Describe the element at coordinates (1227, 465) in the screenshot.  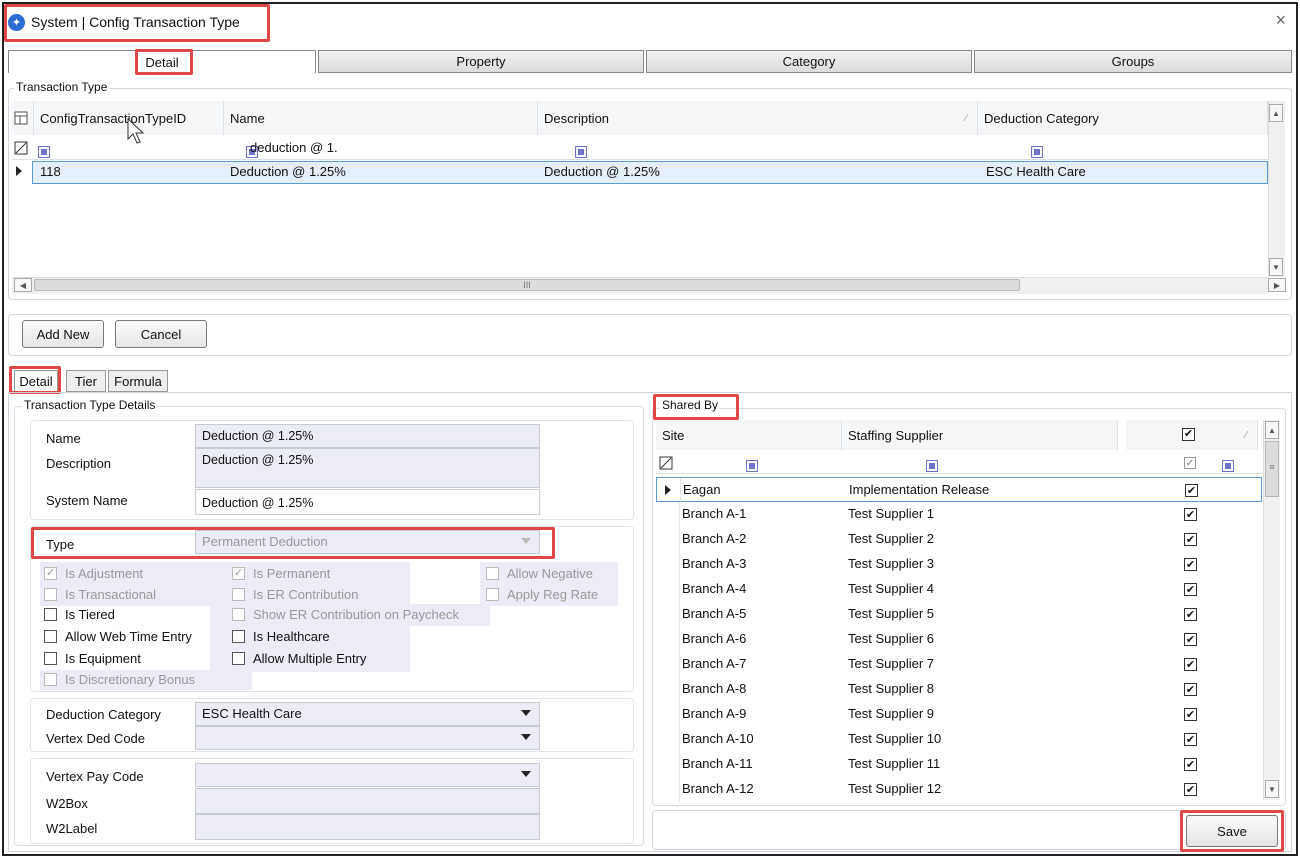
I see `filter-select-icon` at that location.